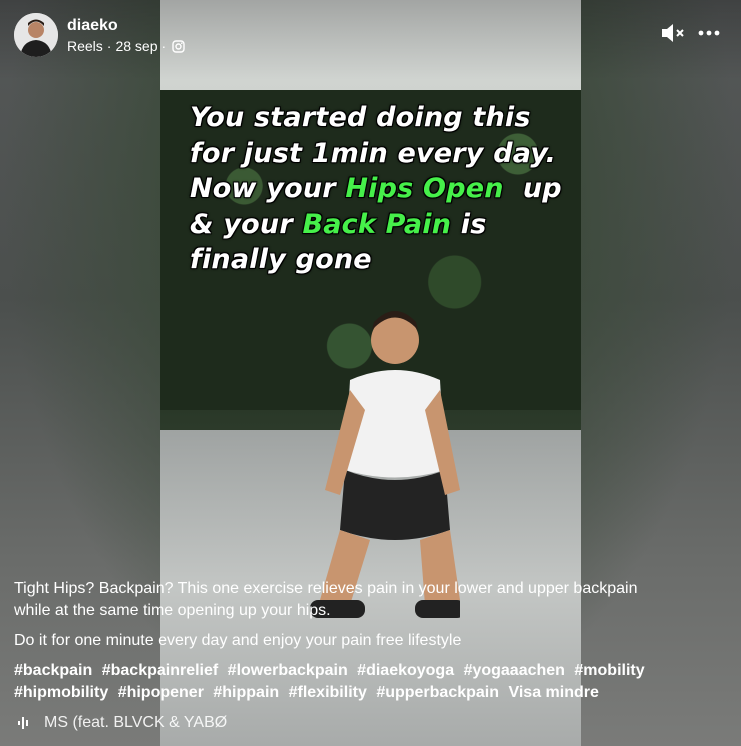 This screenshot has height=746, width=741. Describe the element at coordinates (328, 692) in the screenshot. I see `hashtag: #flexibility` at that location.